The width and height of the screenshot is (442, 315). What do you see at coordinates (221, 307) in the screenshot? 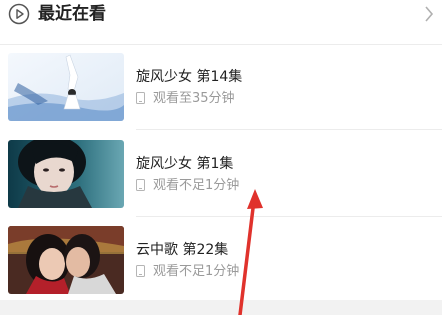
I see `bottom-separator` at bounding box center [221, 307].